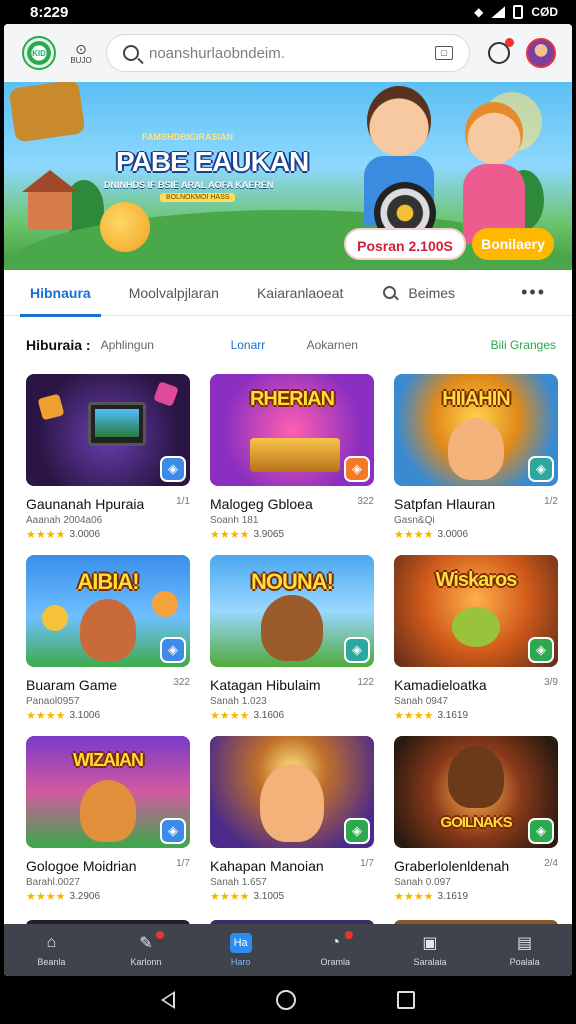 The image size is (576, 1024). What do you see at coordinates (85, 504) in the screenshot?
I see `game-name: Gaunanah Hpuraia` at bounding box center [85, 504].